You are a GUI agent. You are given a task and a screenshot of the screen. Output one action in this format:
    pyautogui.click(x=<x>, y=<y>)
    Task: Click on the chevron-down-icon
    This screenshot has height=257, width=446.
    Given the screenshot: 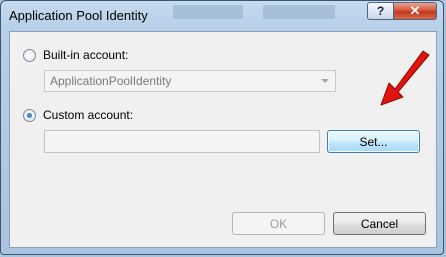 What is the action you would take?
    pyautogui.click(x=325, y=81)
    